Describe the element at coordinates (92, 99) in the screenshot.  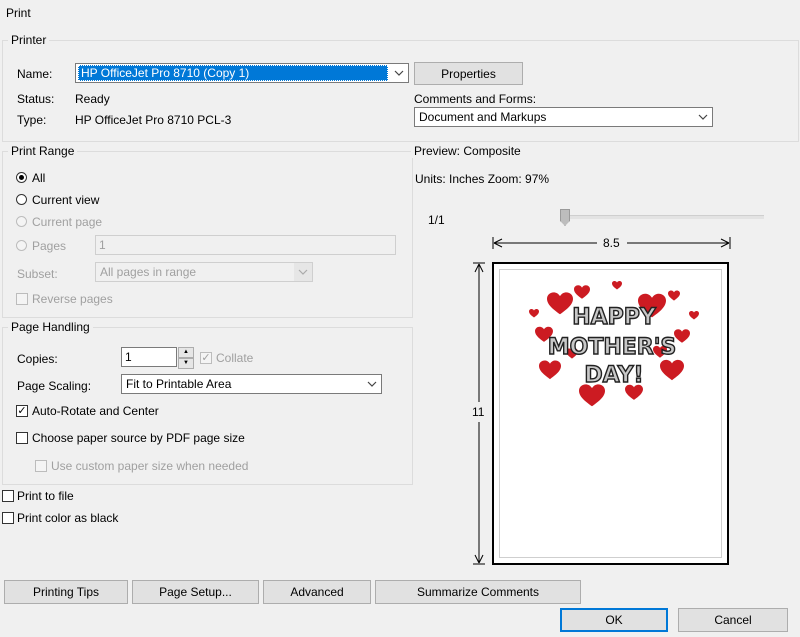
I see `printer-status-value: Ready` at that location.